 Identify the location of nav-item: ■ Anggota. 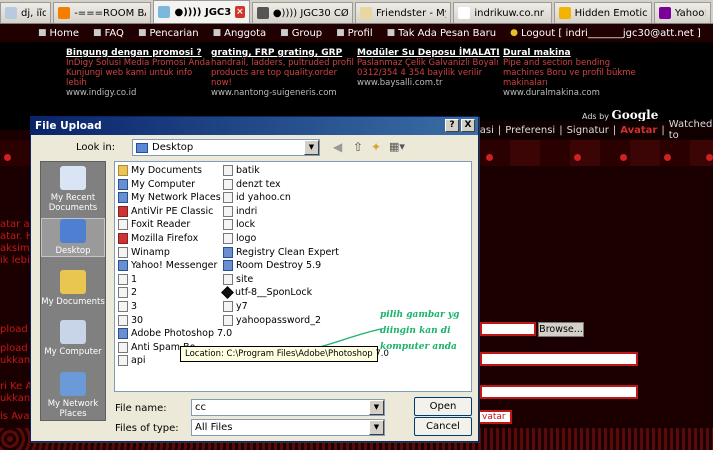
(240, 33).